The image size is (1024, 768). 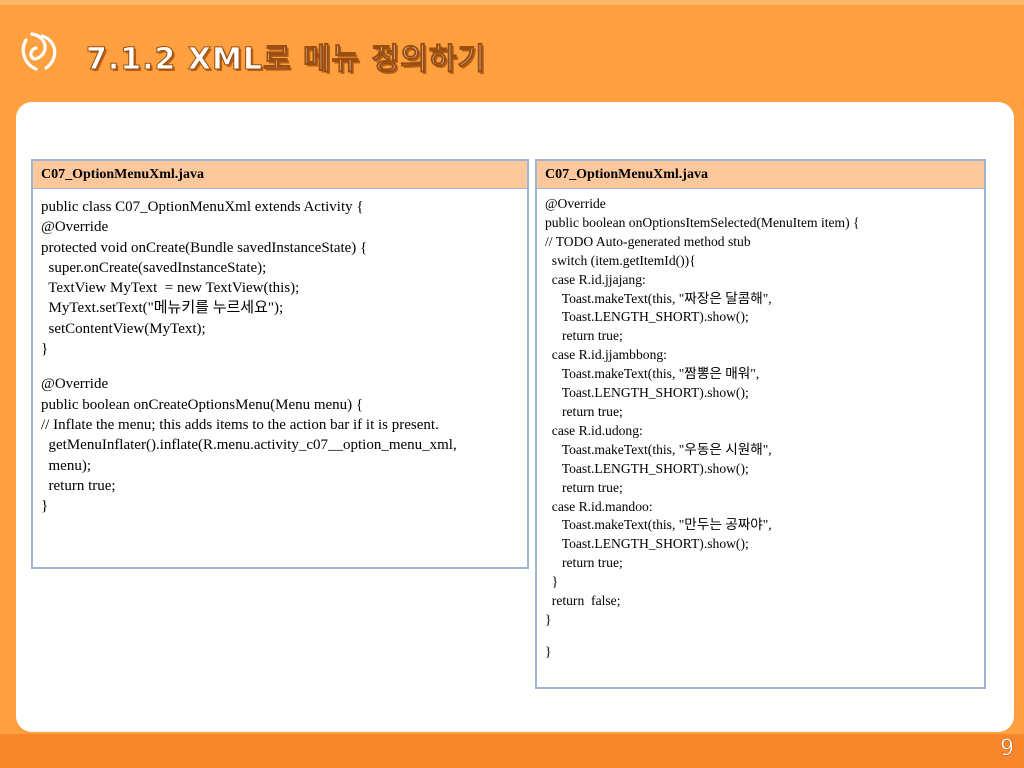 What do you see at coordinates (658, 525) in the screenshot?
I see `code-line: Toast.makeText(this, "만두는 공짜야",` at bounding box center [658, 525].